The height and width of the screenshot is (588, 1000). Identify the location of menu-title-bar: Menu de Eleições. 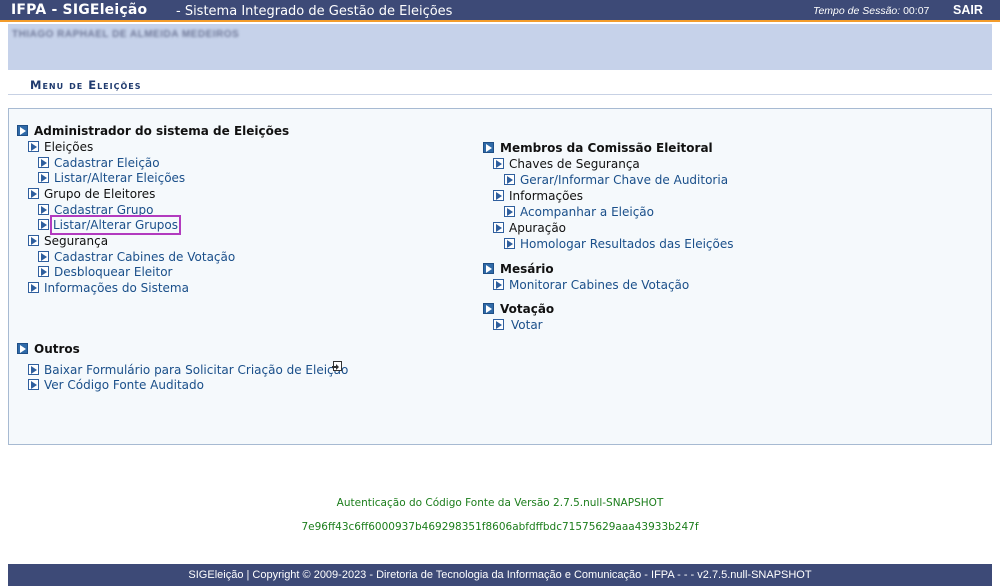
(500, 82).